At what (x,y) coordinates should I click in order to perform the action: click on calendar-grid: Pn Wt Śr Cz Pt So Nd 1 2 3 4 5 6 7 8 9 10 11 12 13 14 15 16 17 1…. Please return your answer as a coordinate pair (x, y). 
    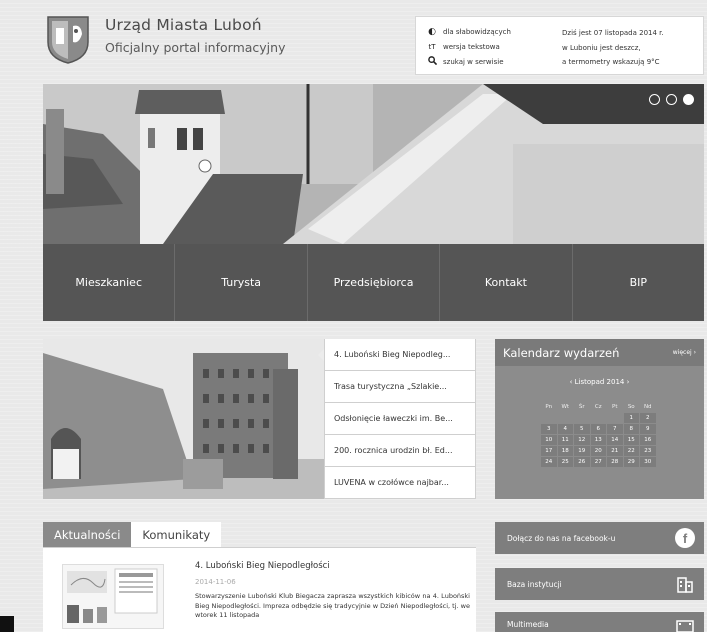
    Looking at the image, I should click on (598, 434).